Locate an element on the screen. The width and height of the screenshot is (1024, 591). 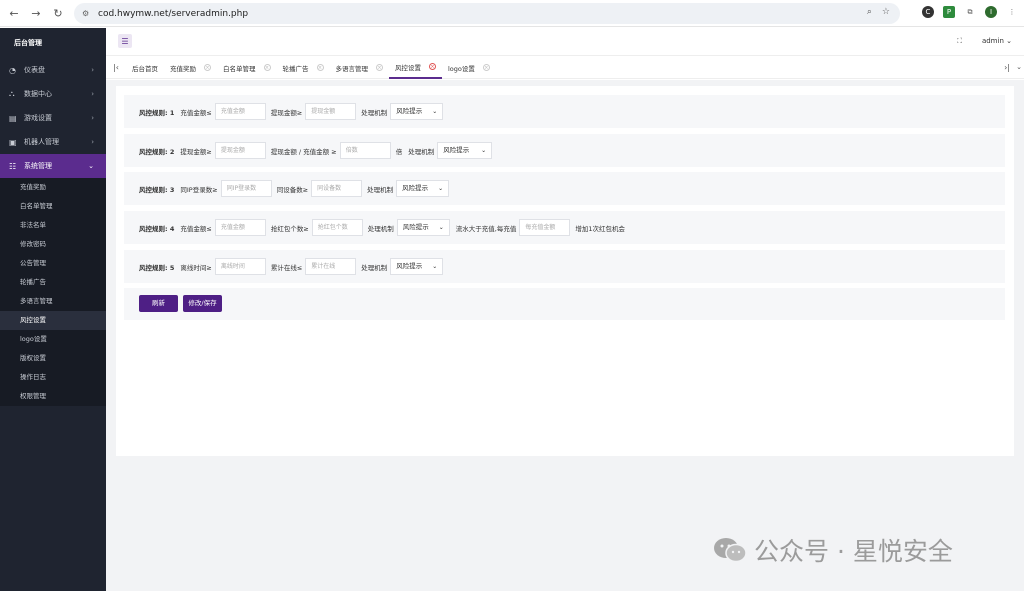
top-header: ☰ ⛶ admin ⌄ is located at coordinates (565, 42).